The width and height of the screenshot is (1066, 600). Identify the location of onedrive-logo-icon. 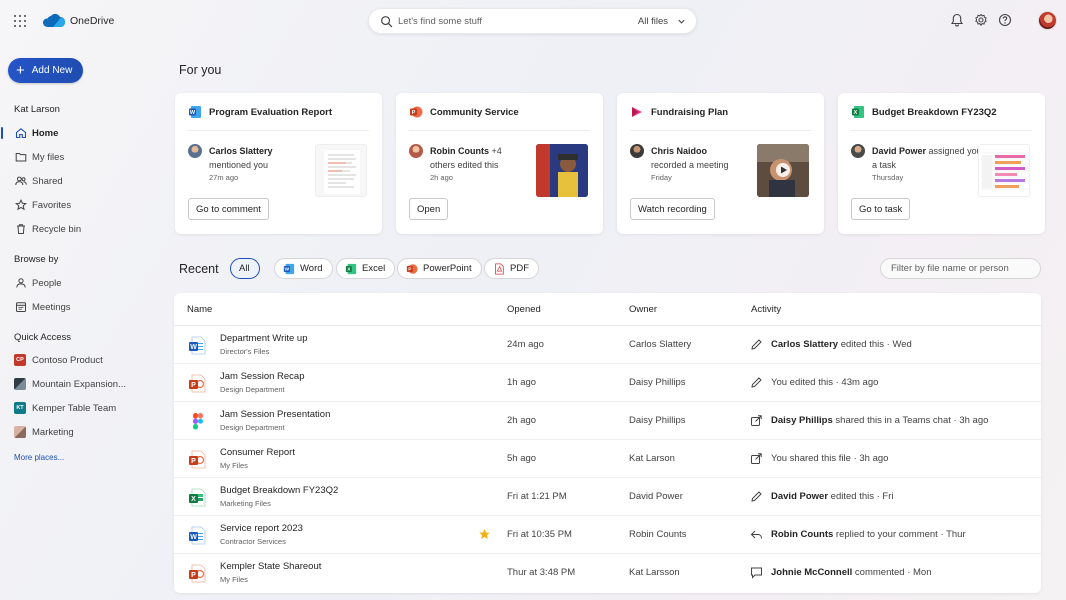
(54, 20).